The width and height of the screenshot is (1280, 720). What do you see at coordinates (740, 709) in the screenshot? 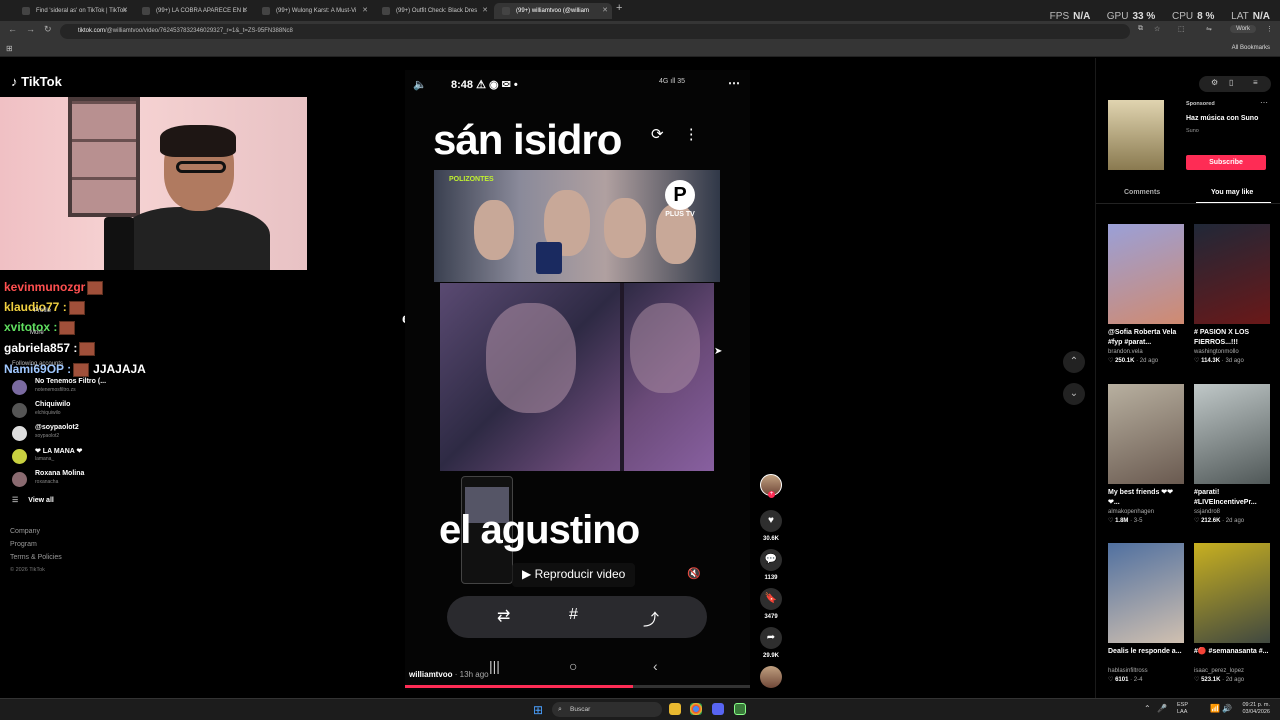
I see `active-browser-icon` at bounding box center [740, 709].